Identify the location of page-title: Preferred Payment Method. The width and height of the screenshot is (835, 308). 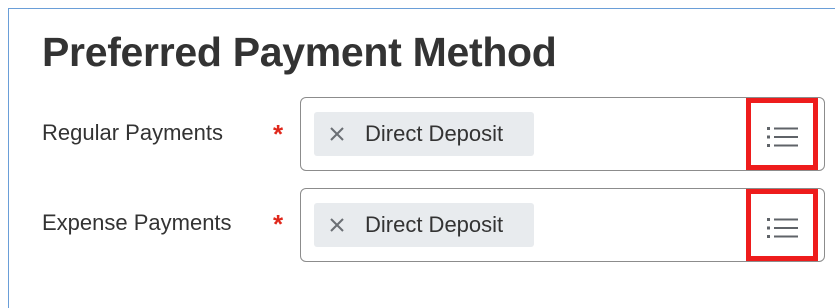
(299, 52).